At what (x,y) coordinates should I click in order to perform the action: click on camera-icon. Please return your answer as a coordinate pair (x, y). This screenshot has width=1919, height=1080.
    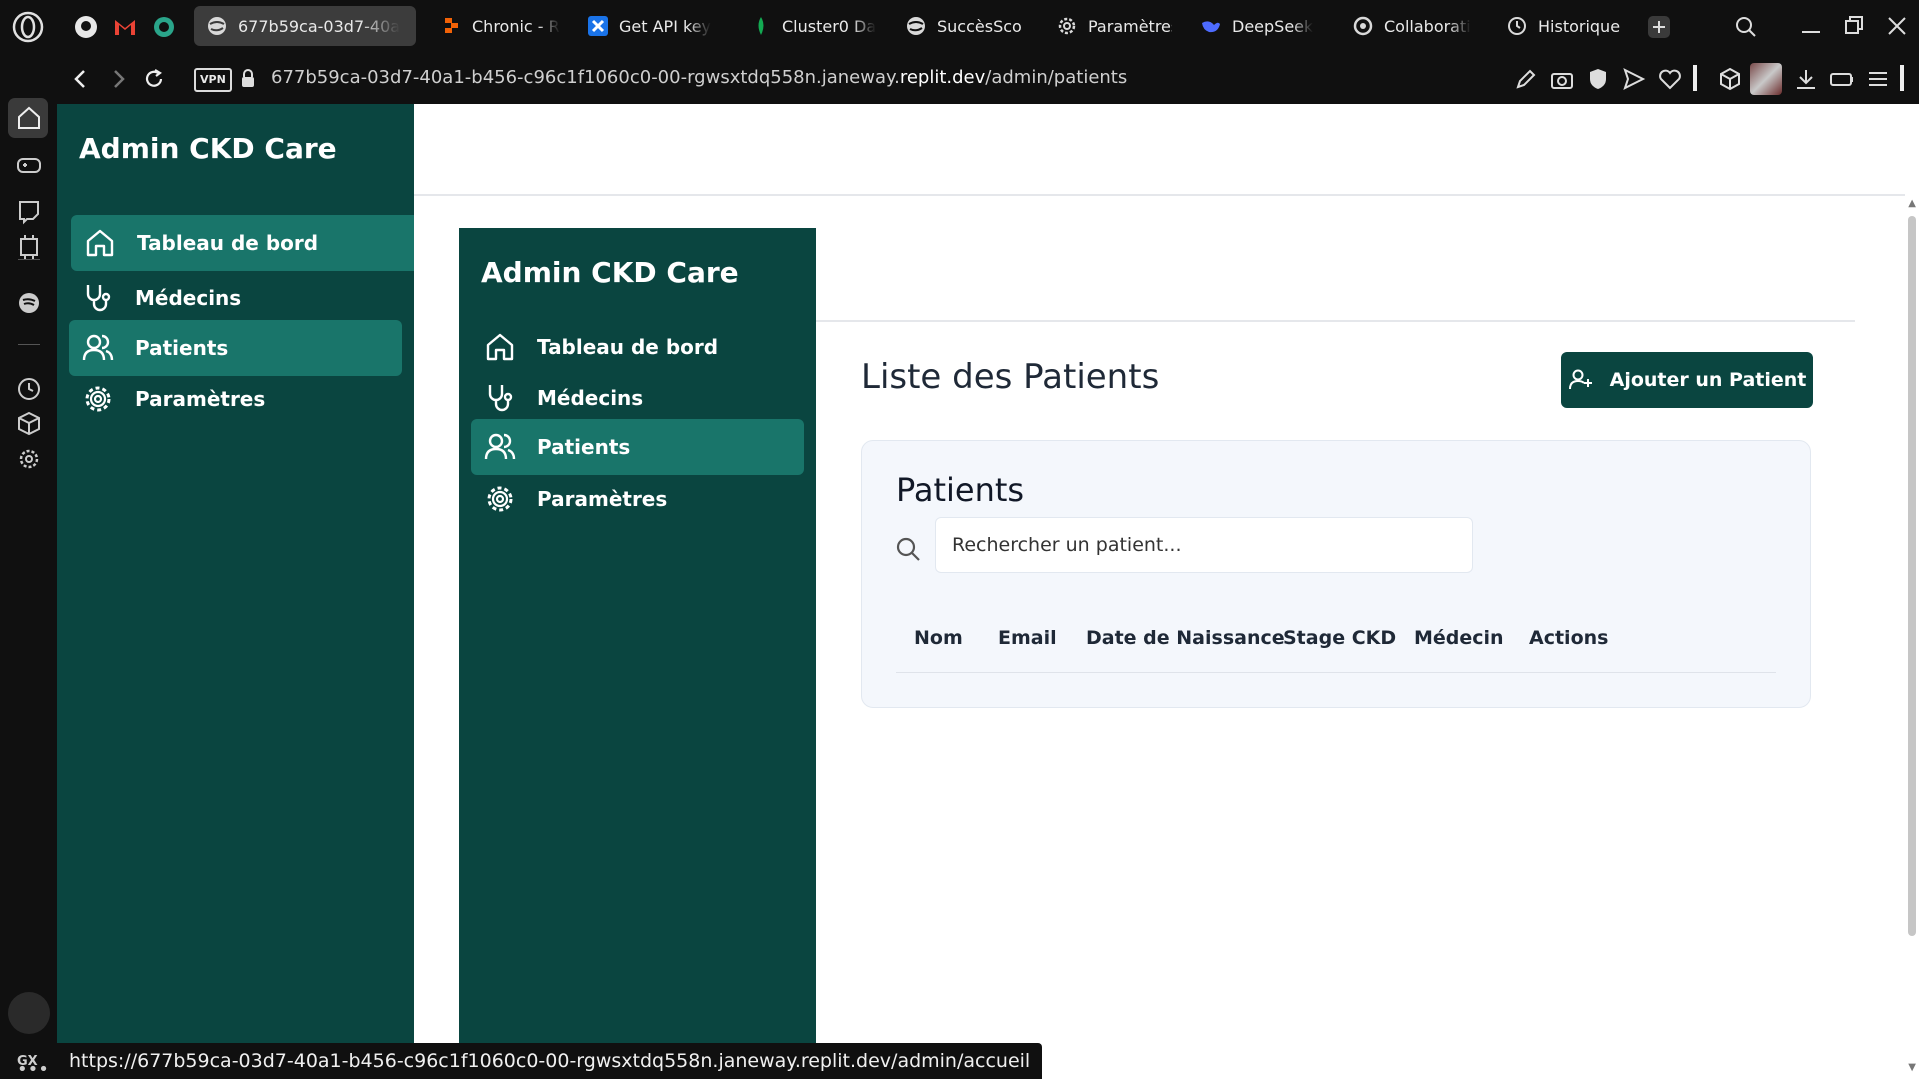
    Looking at the image, I should click on (1562, 79).